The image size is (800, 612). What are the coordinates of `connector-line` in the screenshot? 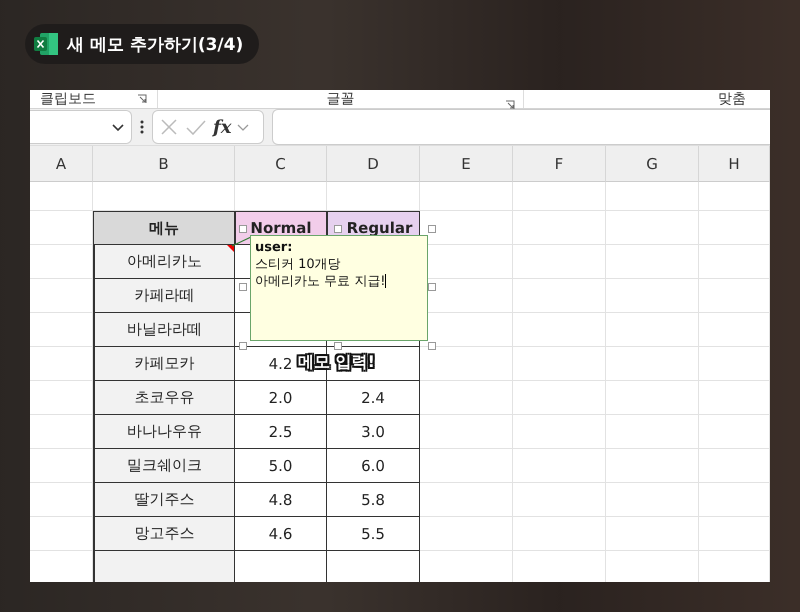 It's located at (241, 241).